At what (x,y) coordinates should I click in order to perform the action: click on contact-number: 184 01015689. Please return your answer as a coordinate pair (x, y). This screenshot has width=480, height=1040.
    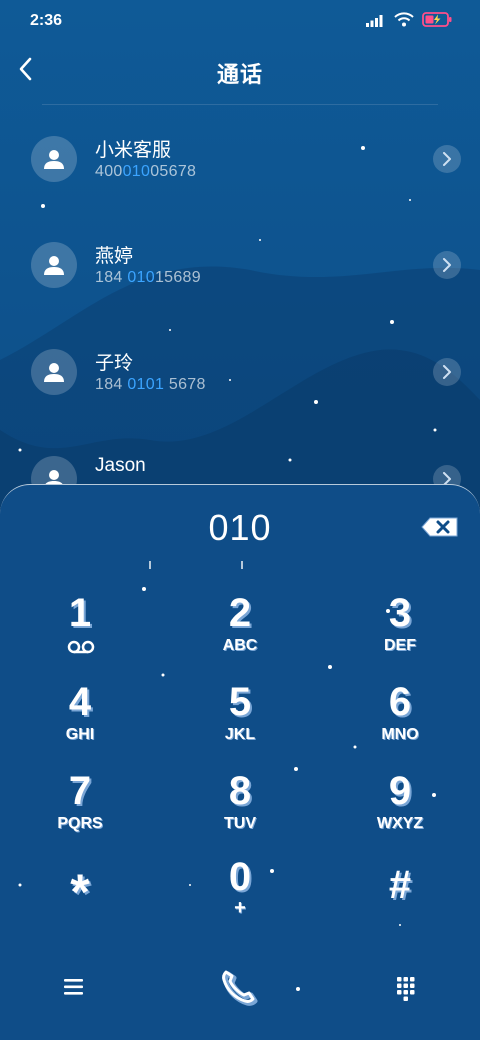
    Looking at the image, I should click on (148, 277).